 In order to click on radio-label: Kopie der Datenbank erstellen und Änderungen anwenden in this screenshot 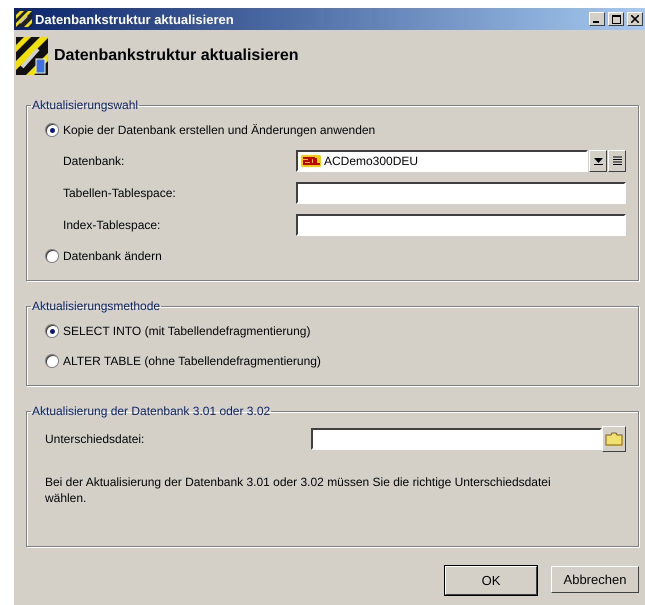, I will do `click(219, 130)`.